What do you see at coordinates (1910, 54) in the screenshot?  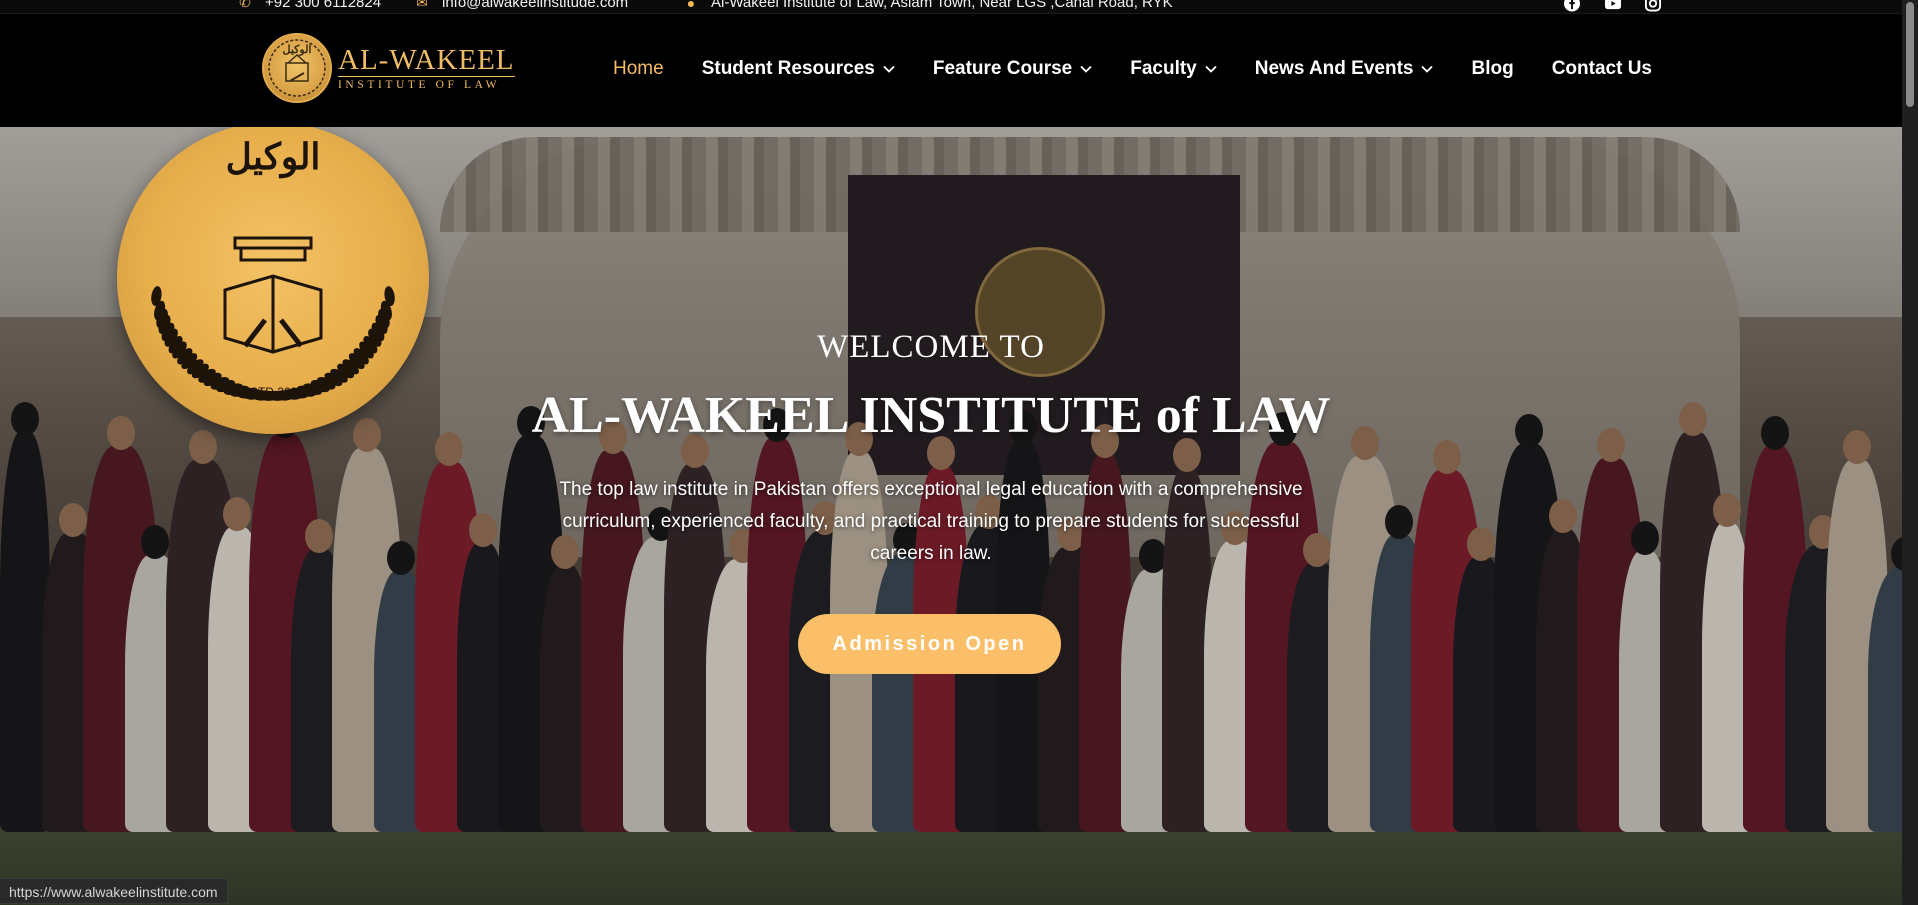 I see `scrollbar-thumb` at bounding box center [1910, 54].